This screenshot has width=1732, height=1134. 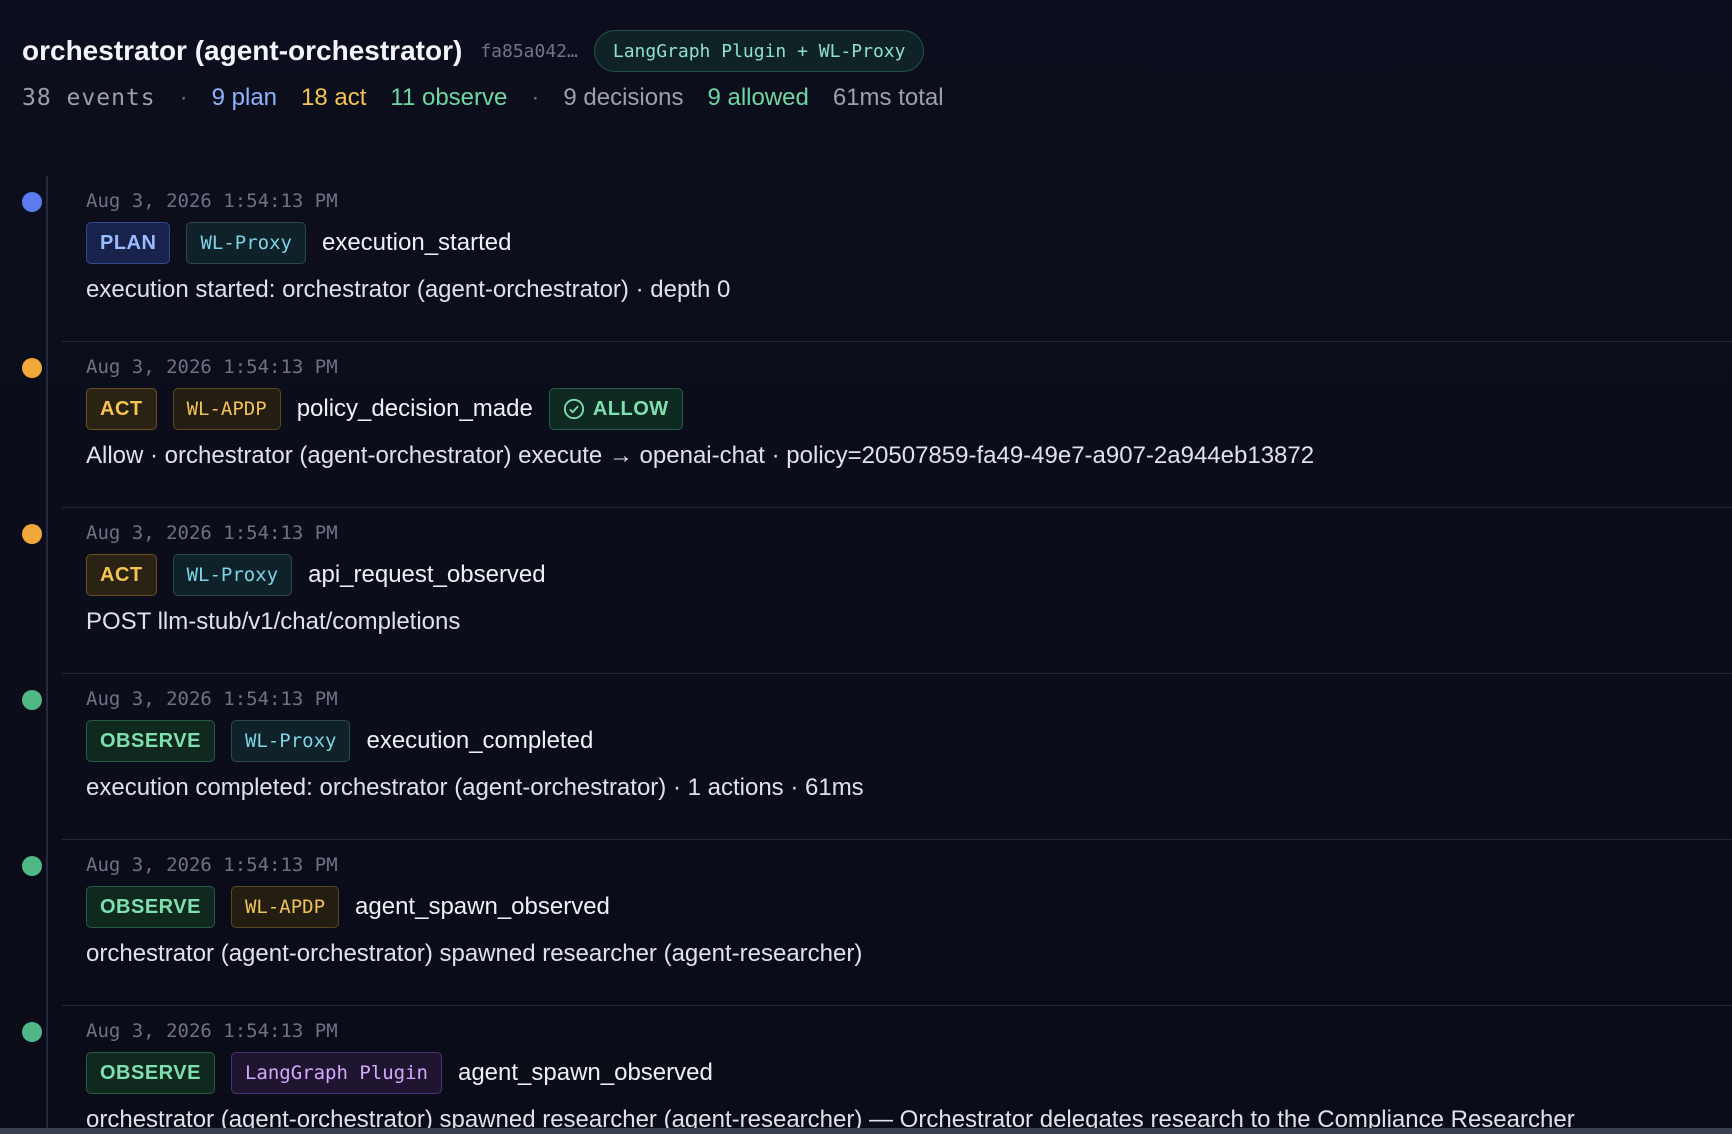 I want to click on event-type: execution_started, so click(x=416, y=242).